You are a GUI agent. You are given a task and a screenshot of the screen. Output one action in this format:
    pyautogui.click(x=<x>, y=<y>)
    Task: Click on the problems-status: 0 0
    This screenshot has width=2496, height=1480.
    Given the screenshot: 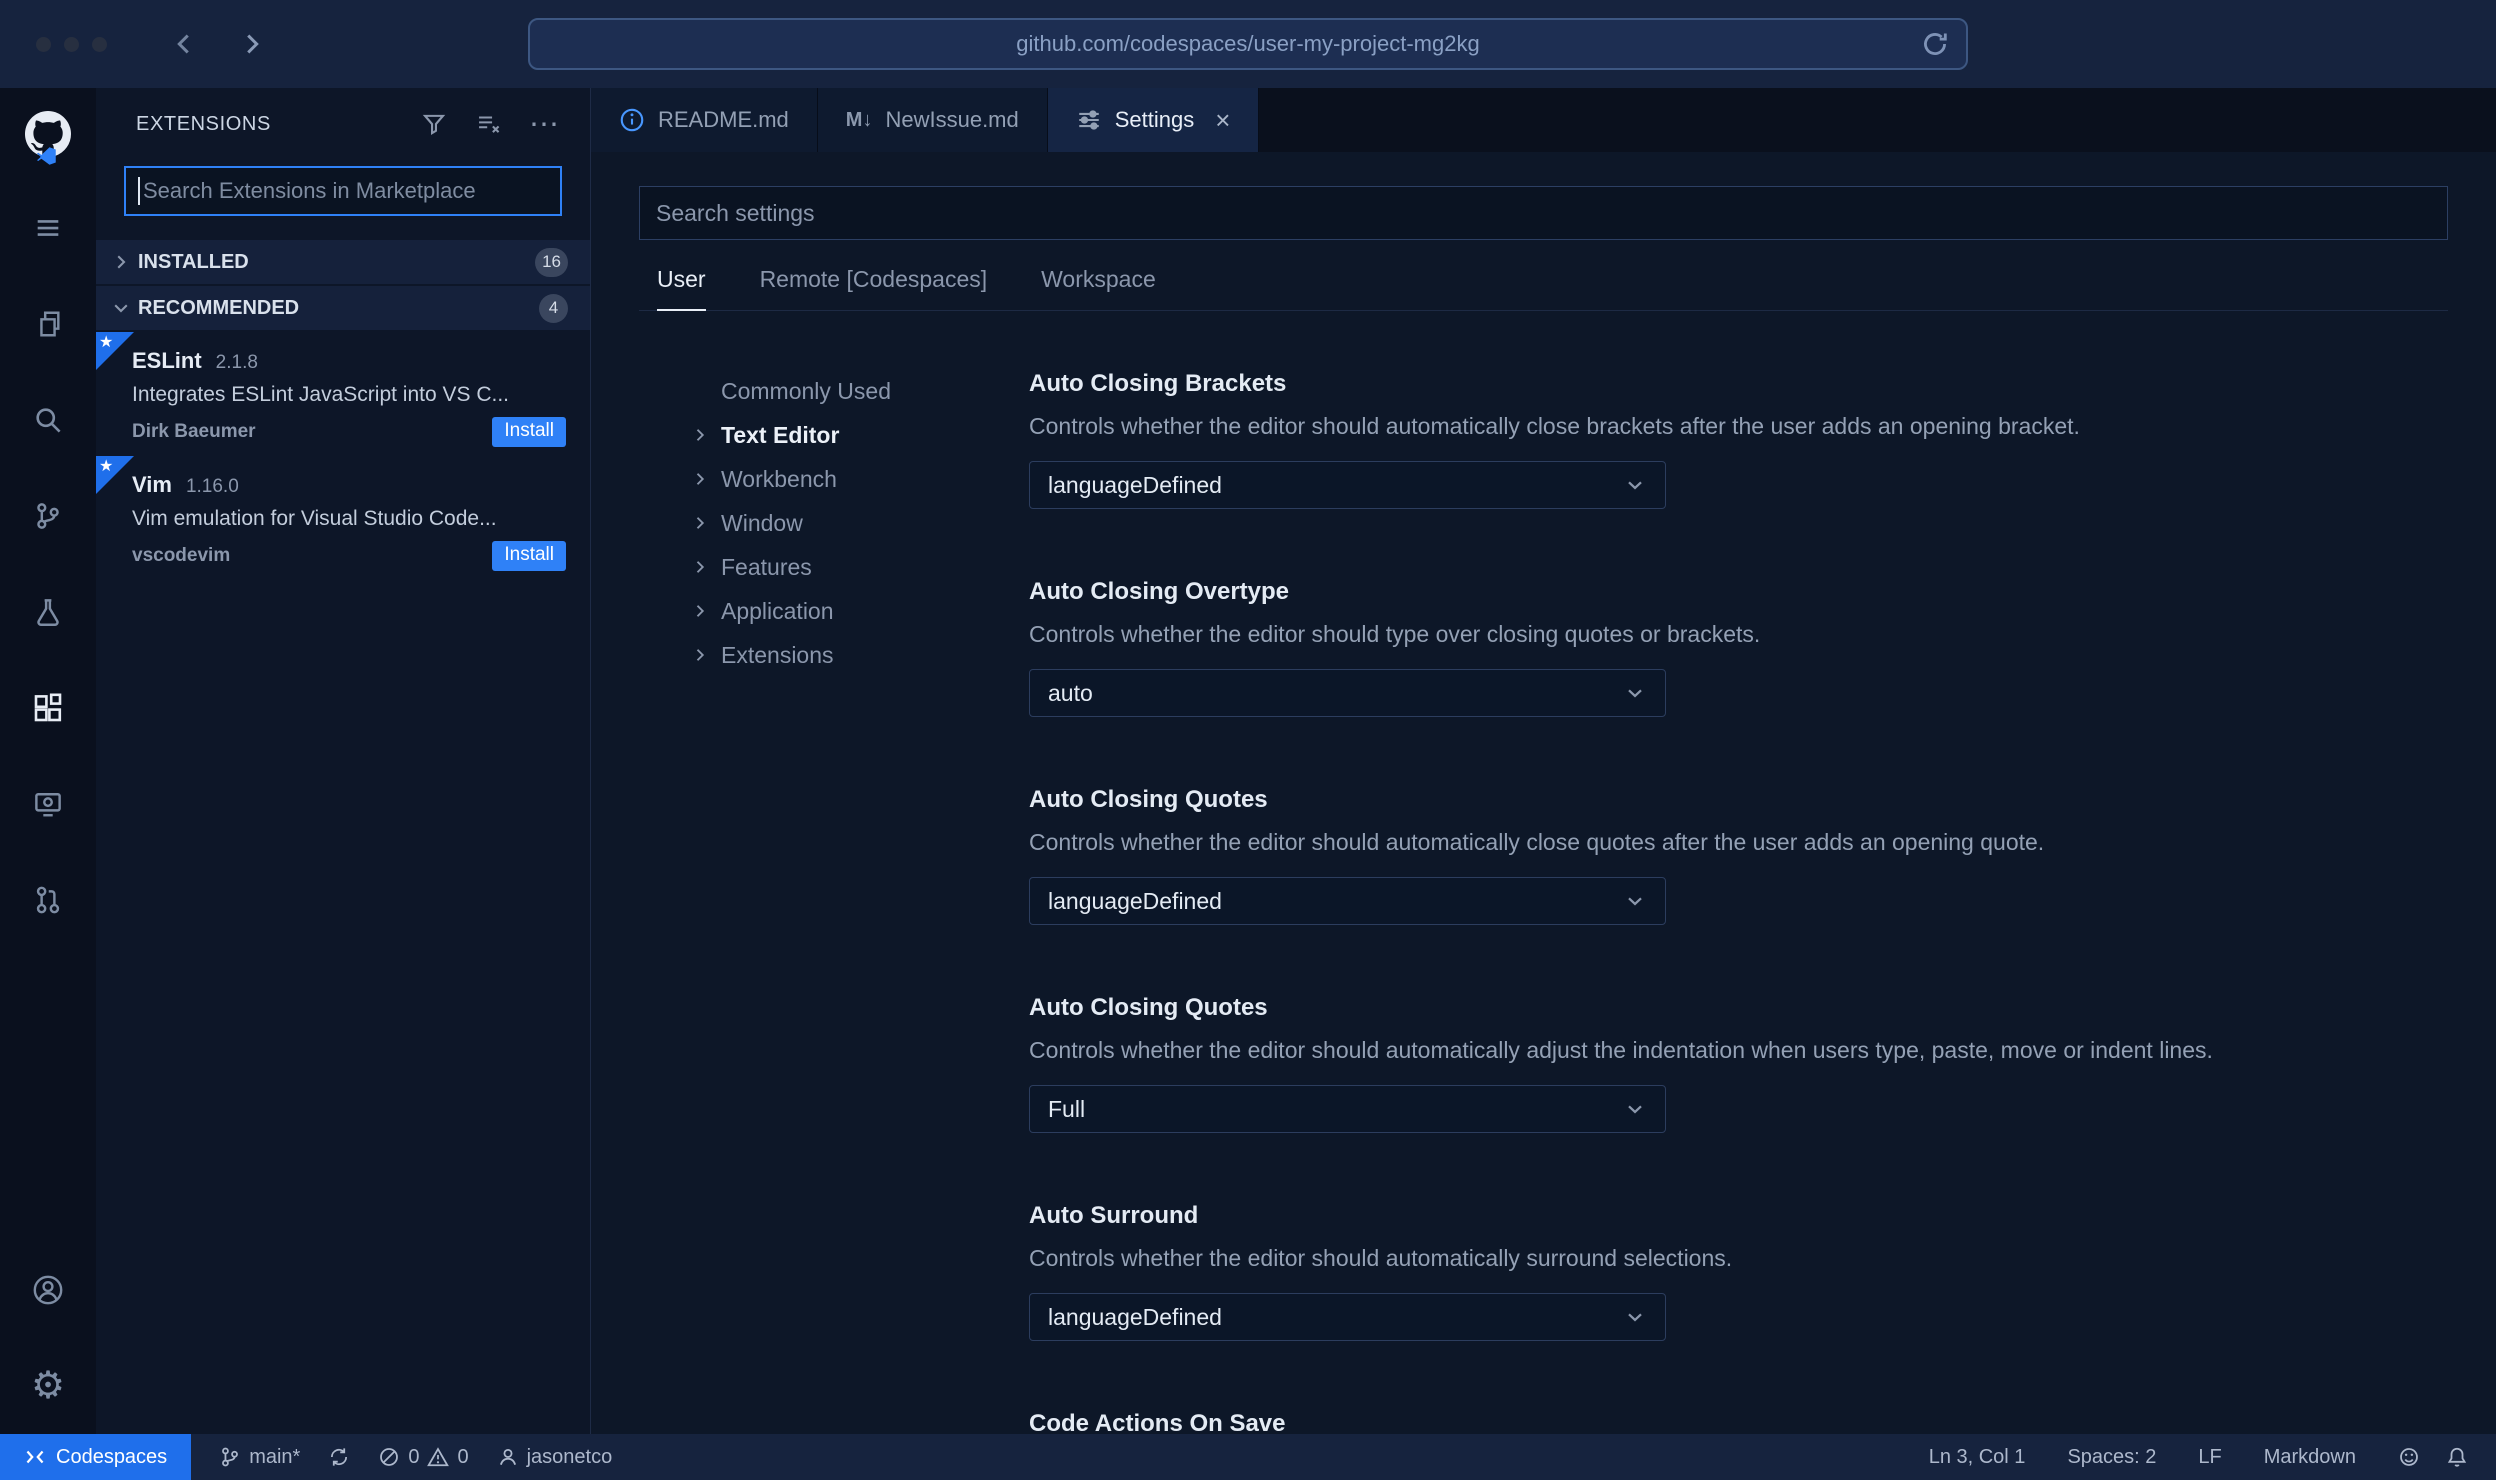 What is the action you would take?
    pyautogui.click(x=423, y=1457)
    